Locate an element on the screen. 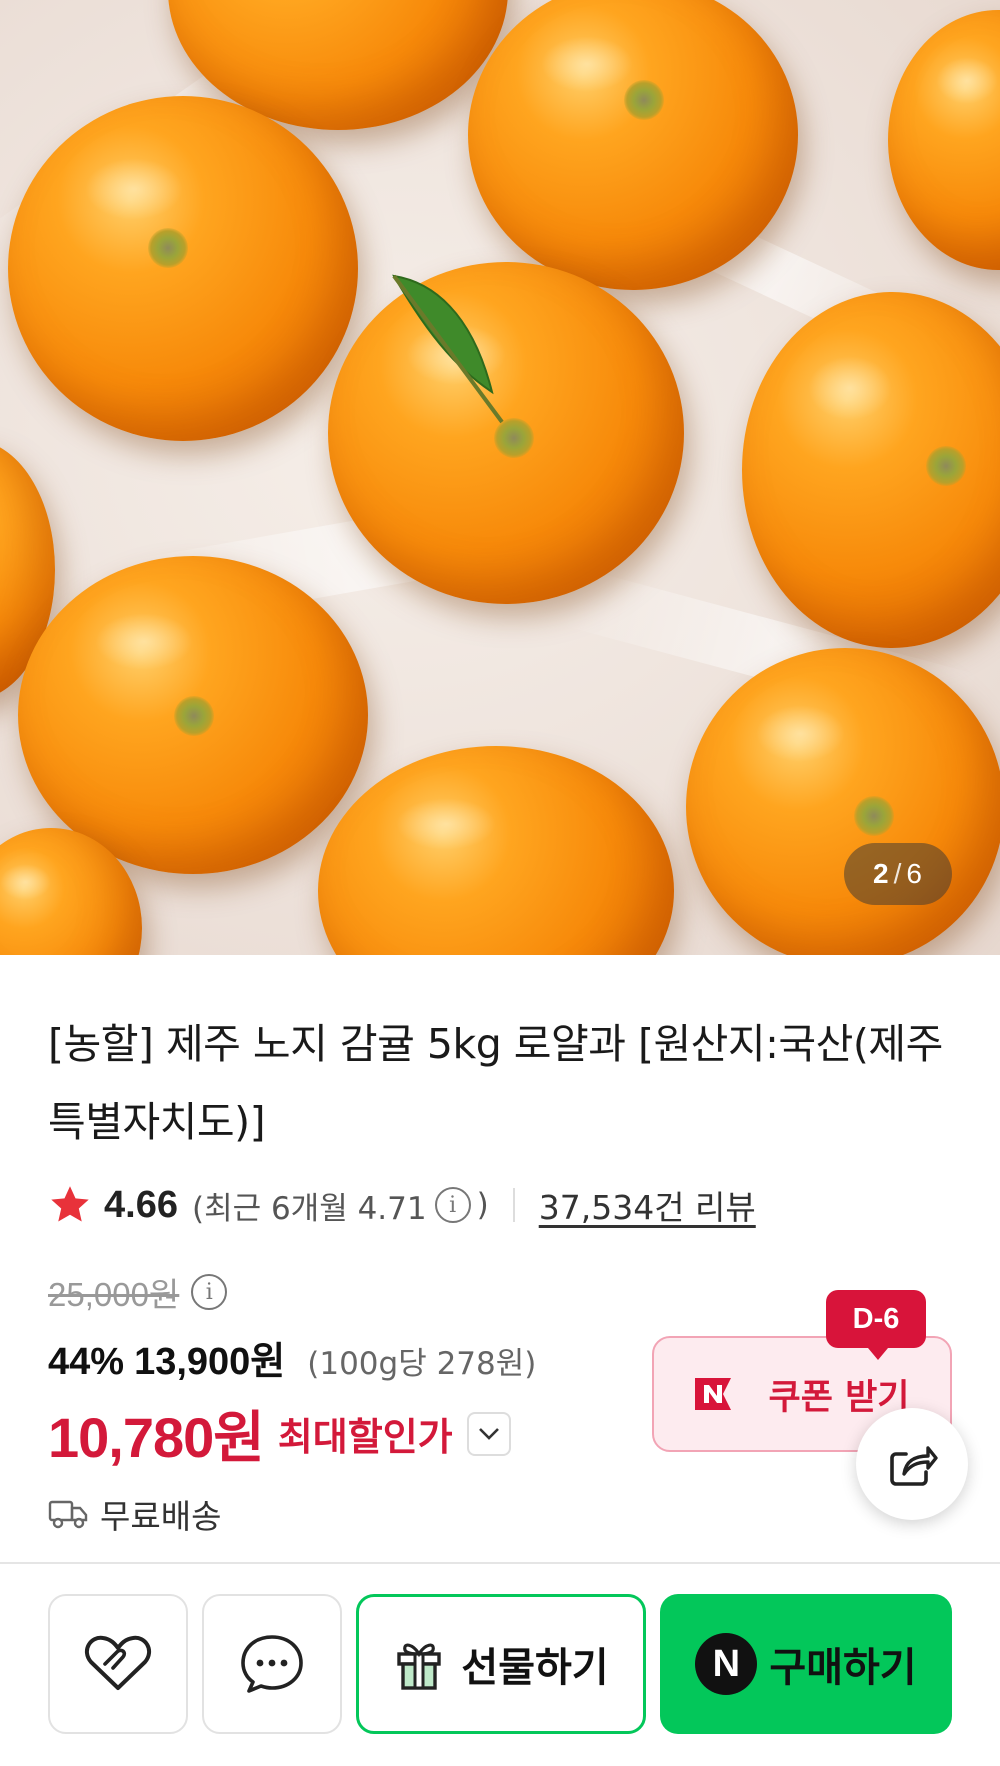  share-button is located at coordinates (912, 1464).